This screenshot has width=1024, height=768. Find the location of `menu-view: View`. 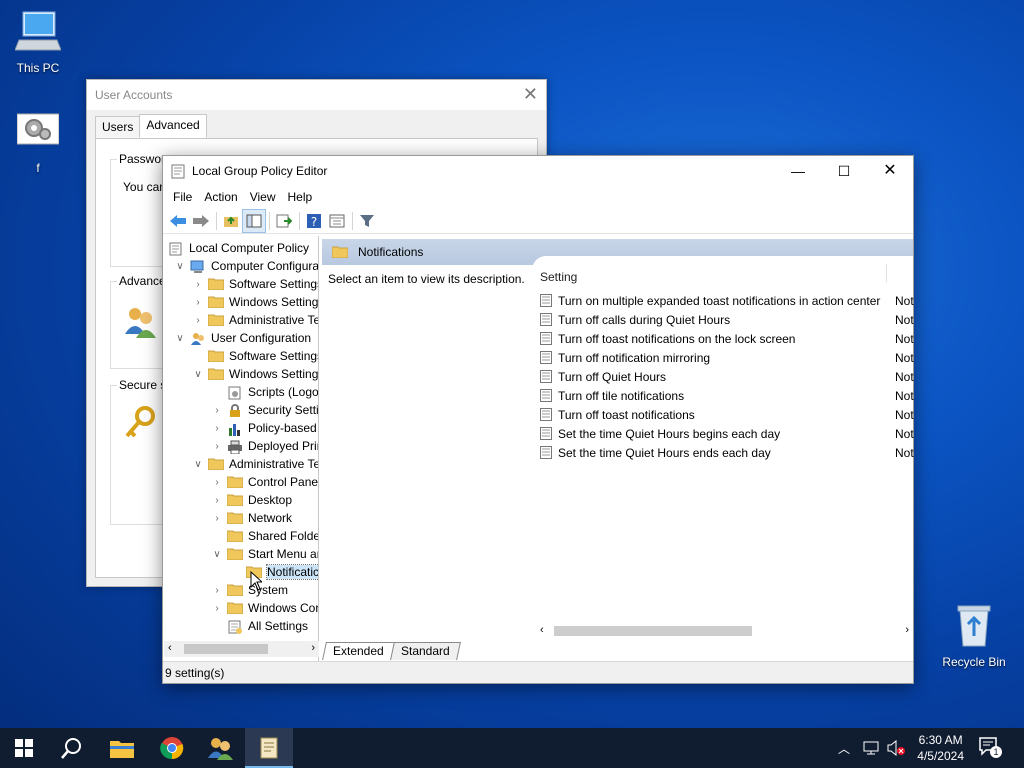

menu-view: View is located at coordinates (263, 197).